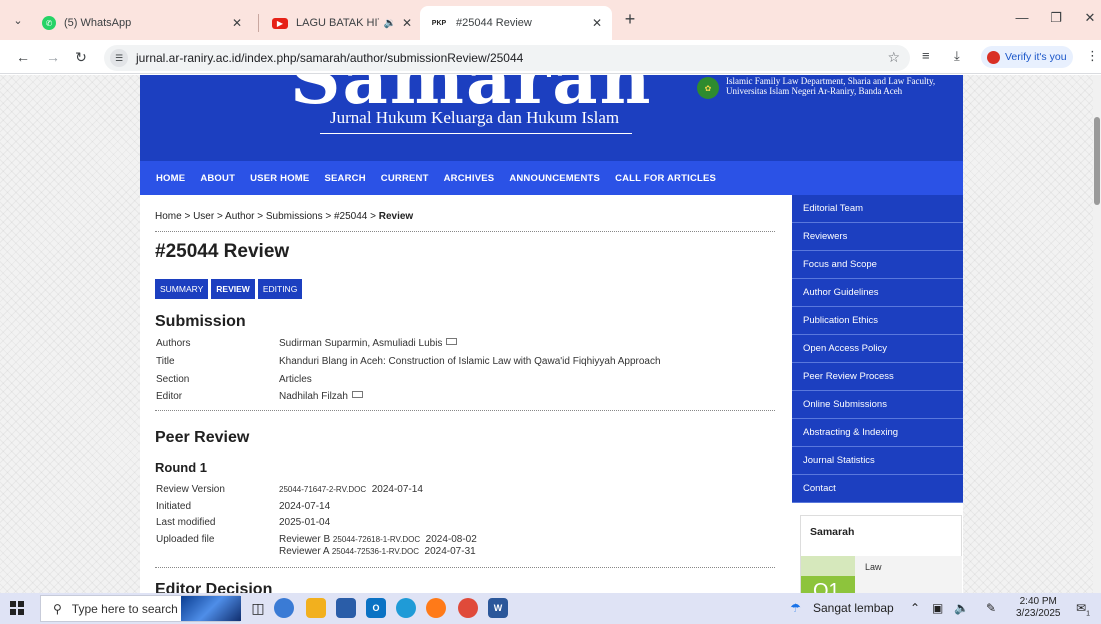 The height and width of the screenshot is (624, 1101). I want to click on sidebar-item-peer-review-process: Peer Review Process, so click(877, 377).